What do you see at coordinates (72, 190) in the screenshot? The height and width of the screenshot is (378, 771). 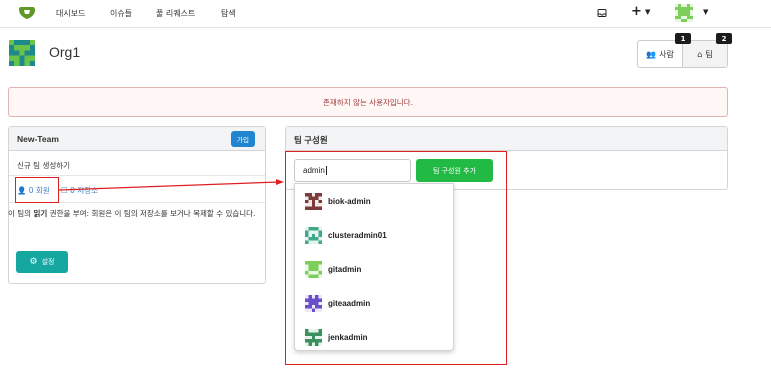 I see `repos-count: 0` at bounding box center [72, 190].